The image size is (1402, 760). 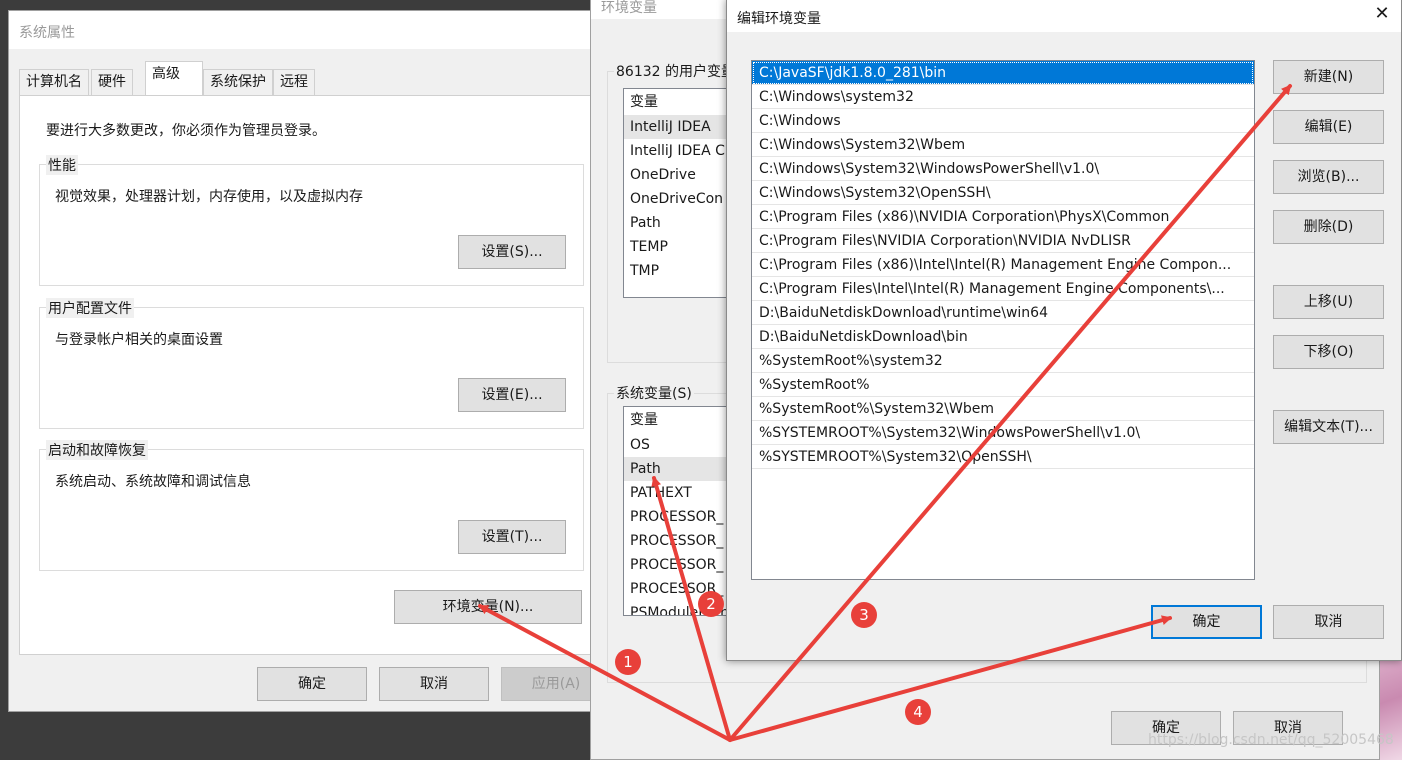 I want to click on group-label: 86132 的用户变量, so click(x=675, y=71).